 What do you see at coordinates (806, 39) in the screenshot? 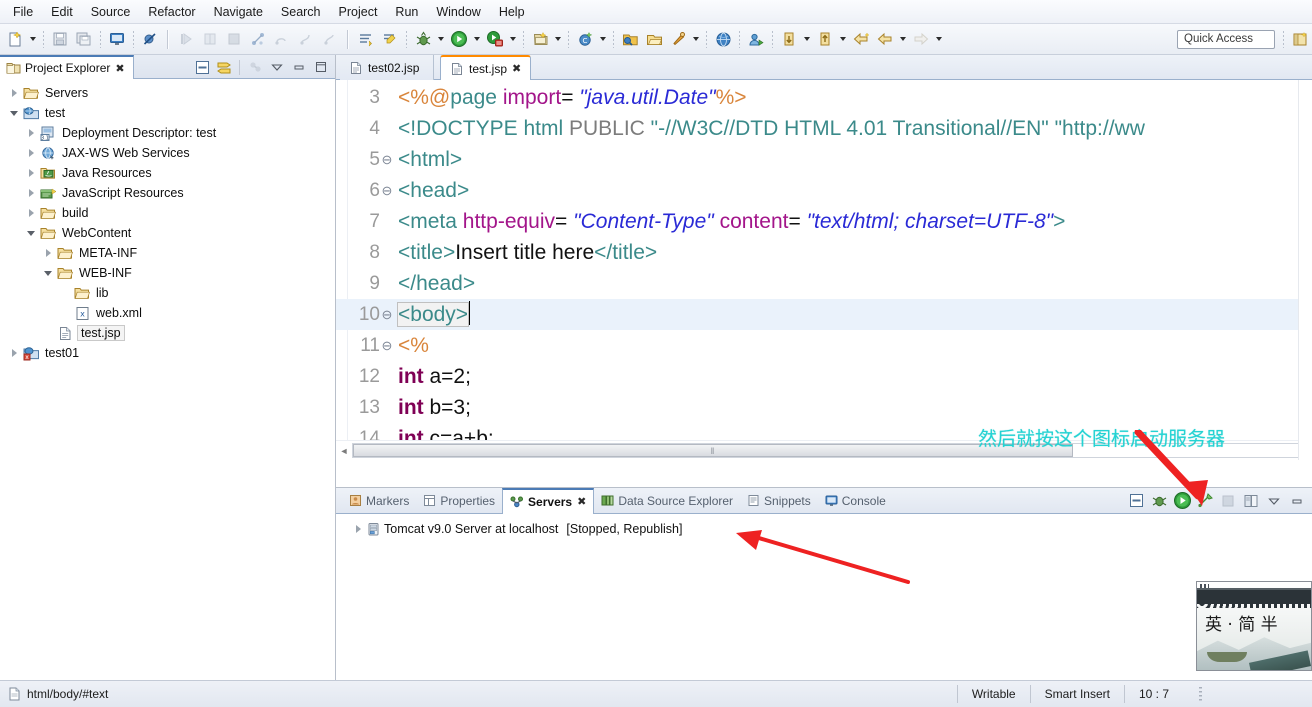
I see `next-edit-dropdown-icon` at bounding box center [806, 39].